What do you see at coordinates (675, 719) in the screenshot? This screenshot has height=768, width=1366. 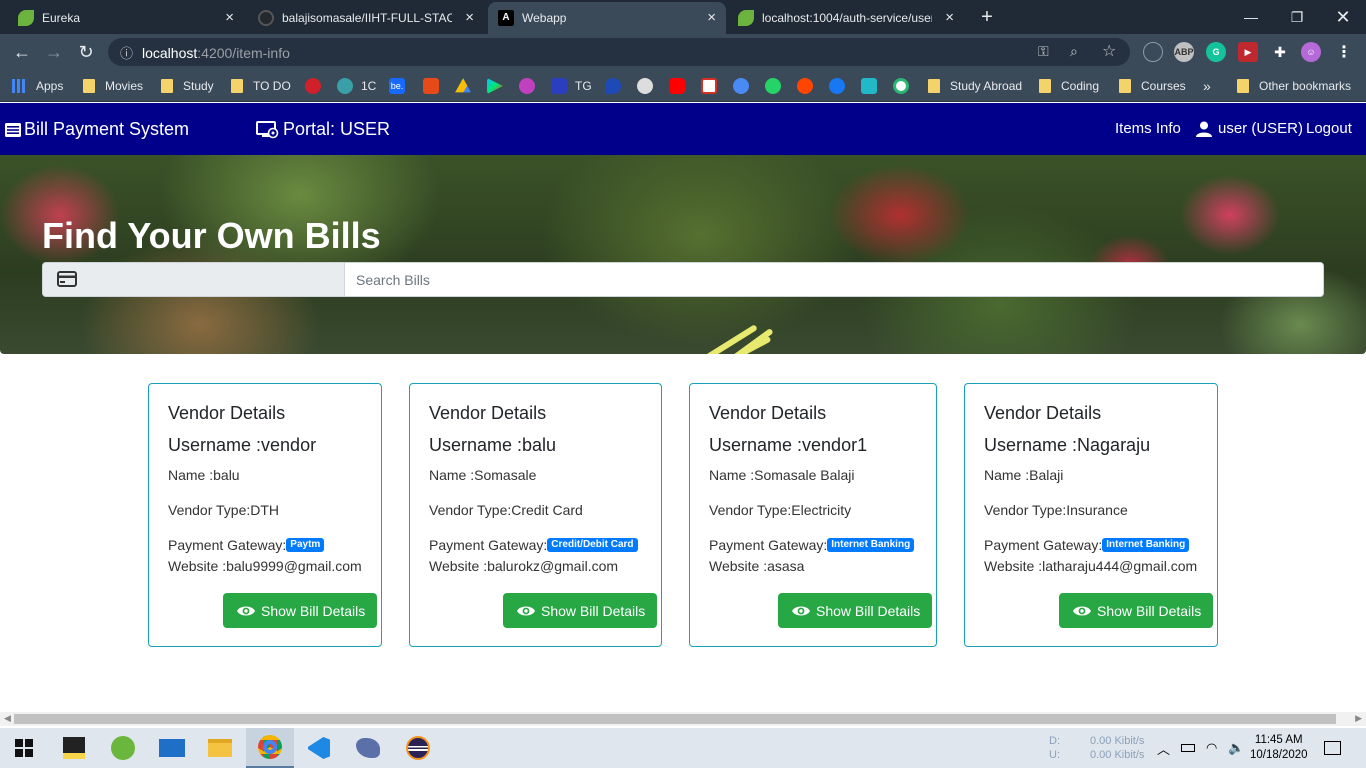 I see `scrollbar-thumb` at bounding box center [675, 719].